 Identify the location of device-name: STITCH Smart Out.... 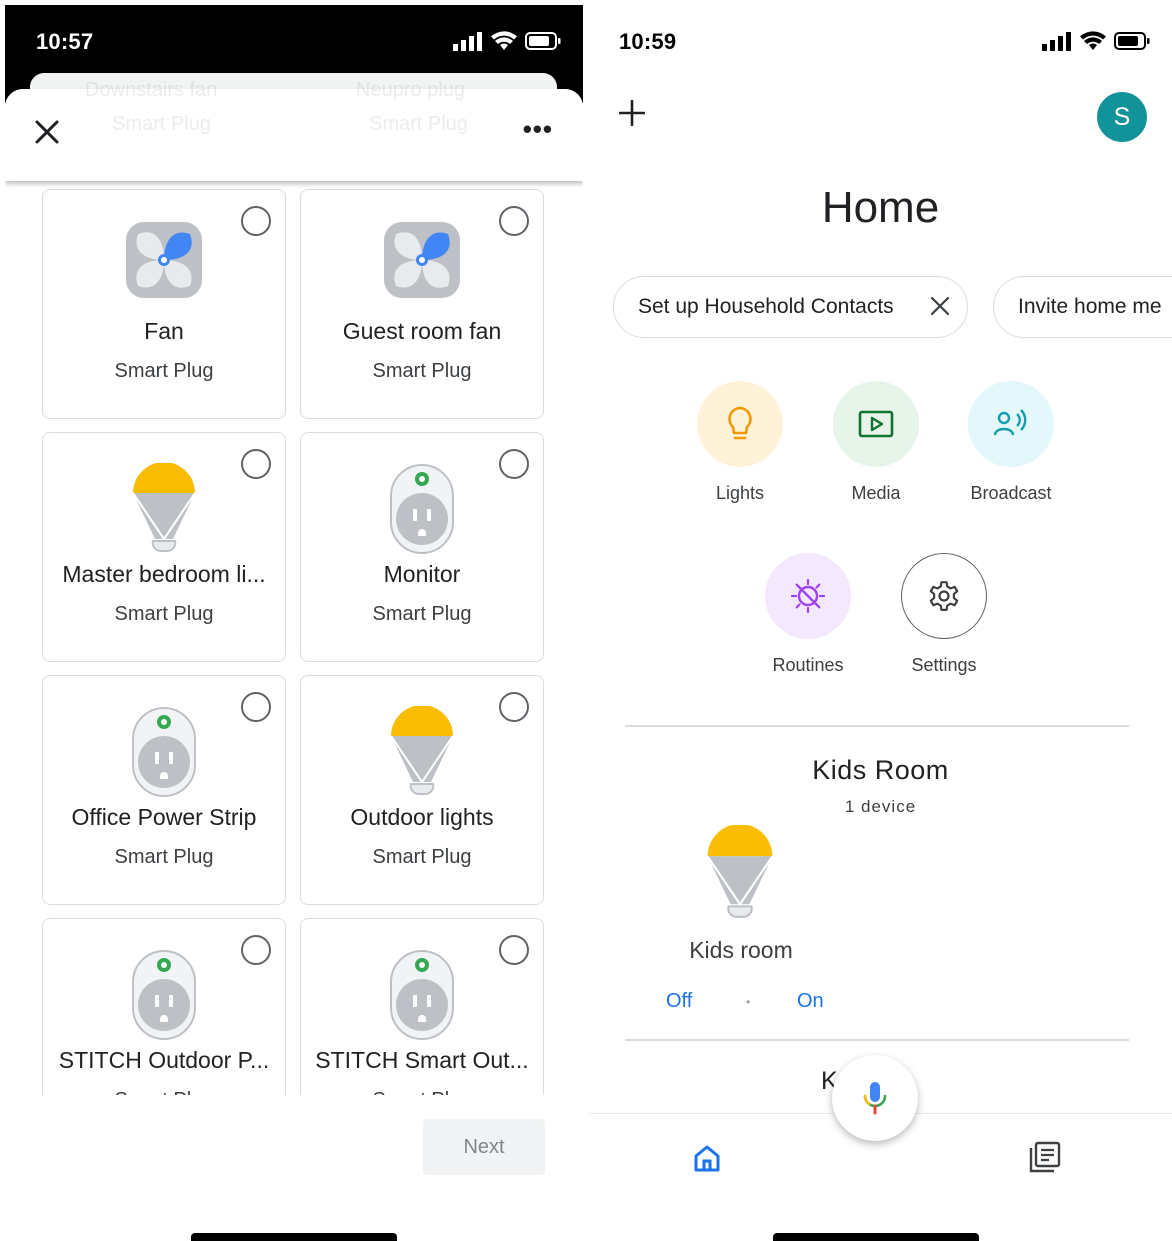
(422, 1060).